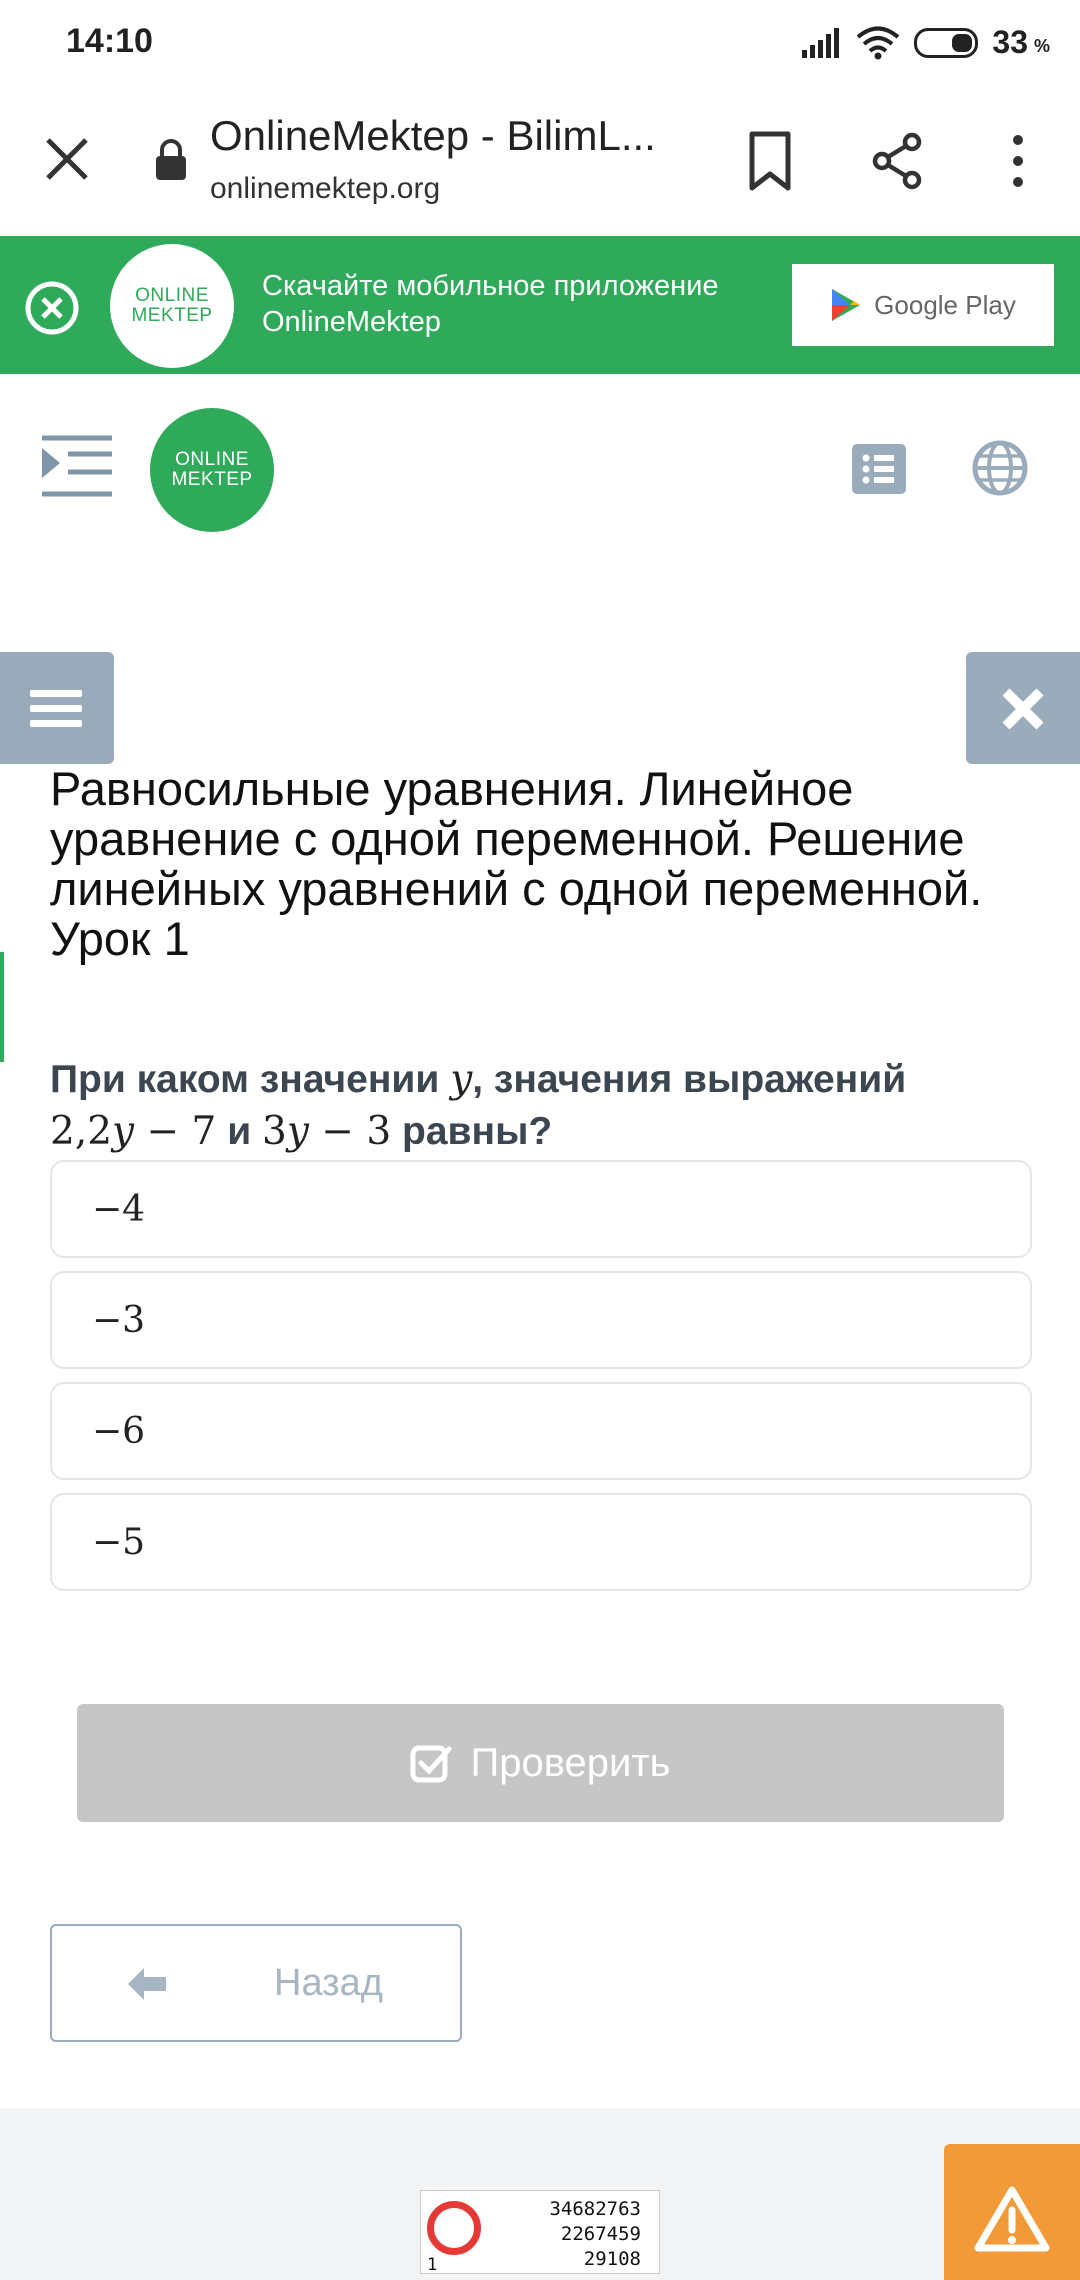 Image resolution: width=1080 pixels, height=2280 pixels. What do you see at coordinates (109, 41) in the screenshot?
I see `status-time: 14:10` at bounding box center [109, 41].